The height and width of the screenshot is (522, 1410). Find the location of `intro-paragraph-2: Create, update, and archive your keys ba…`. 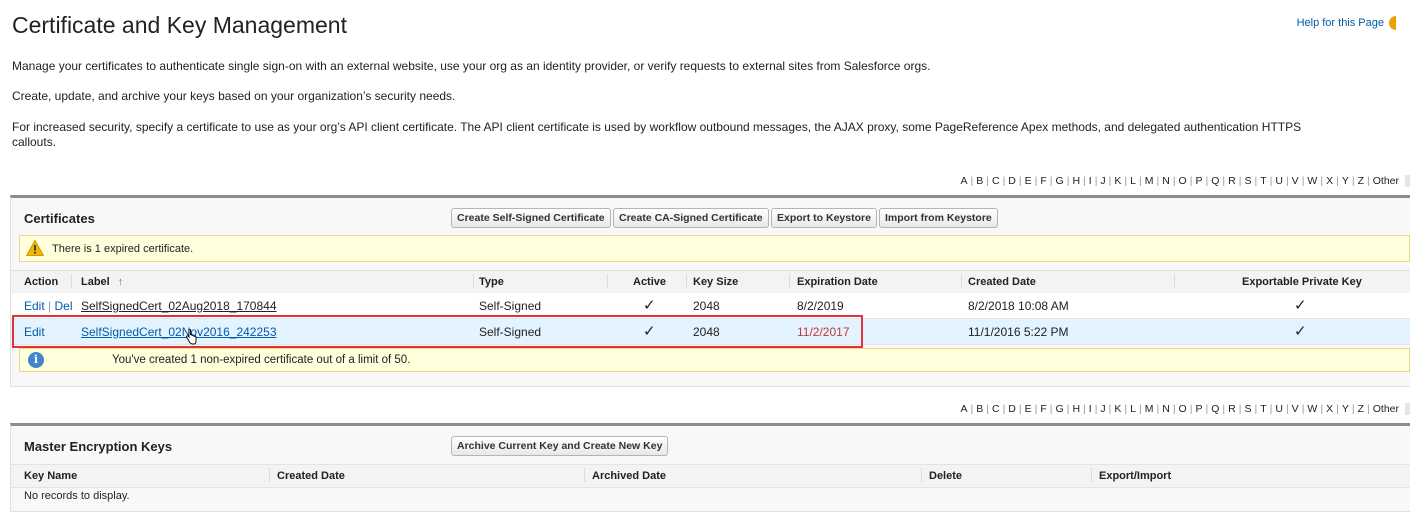

intro-paragraph-2: Create, update, and archive your keys ba… is located at coordinates (234, 96).